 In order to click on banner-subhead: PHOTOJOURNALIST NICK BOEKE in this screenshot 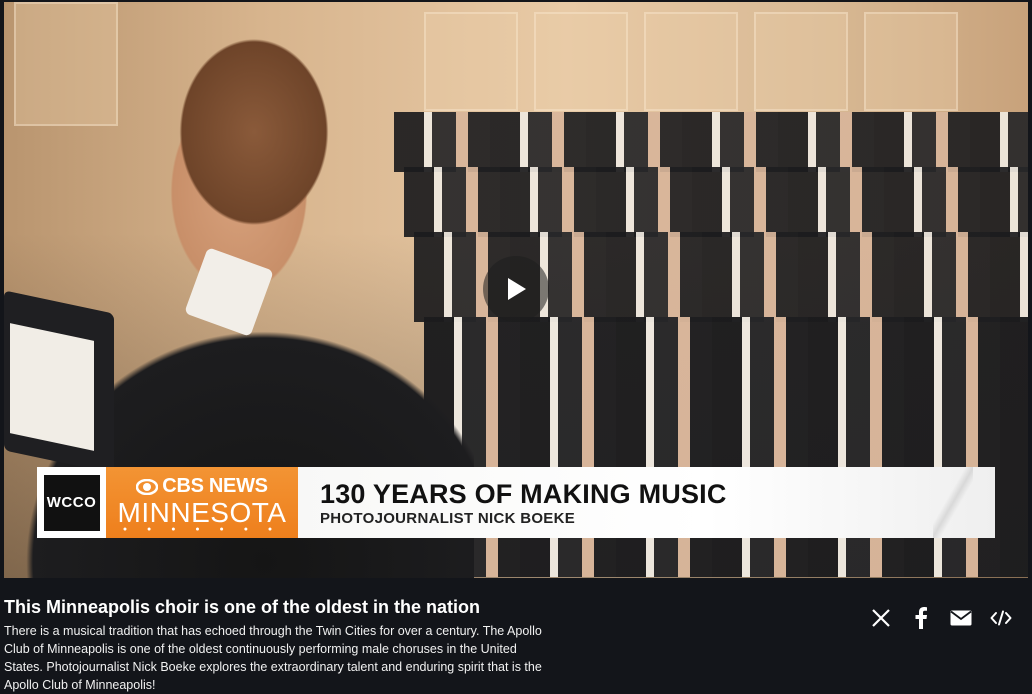, I will do `click(448, 518)`.